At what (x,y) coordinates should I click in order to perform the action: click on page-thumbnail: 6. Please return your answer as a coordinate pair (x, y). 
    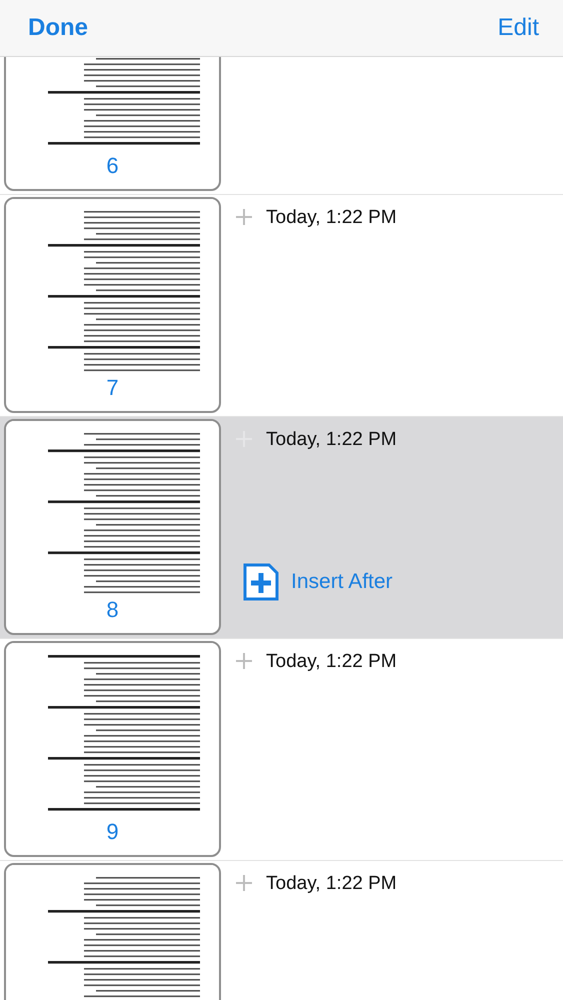
    Looking at the image, I should click on (112, 124).